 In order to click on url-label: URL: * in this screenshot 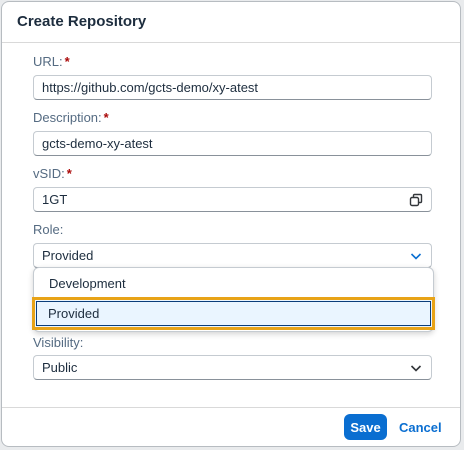, I will do `click(51, 61)`.